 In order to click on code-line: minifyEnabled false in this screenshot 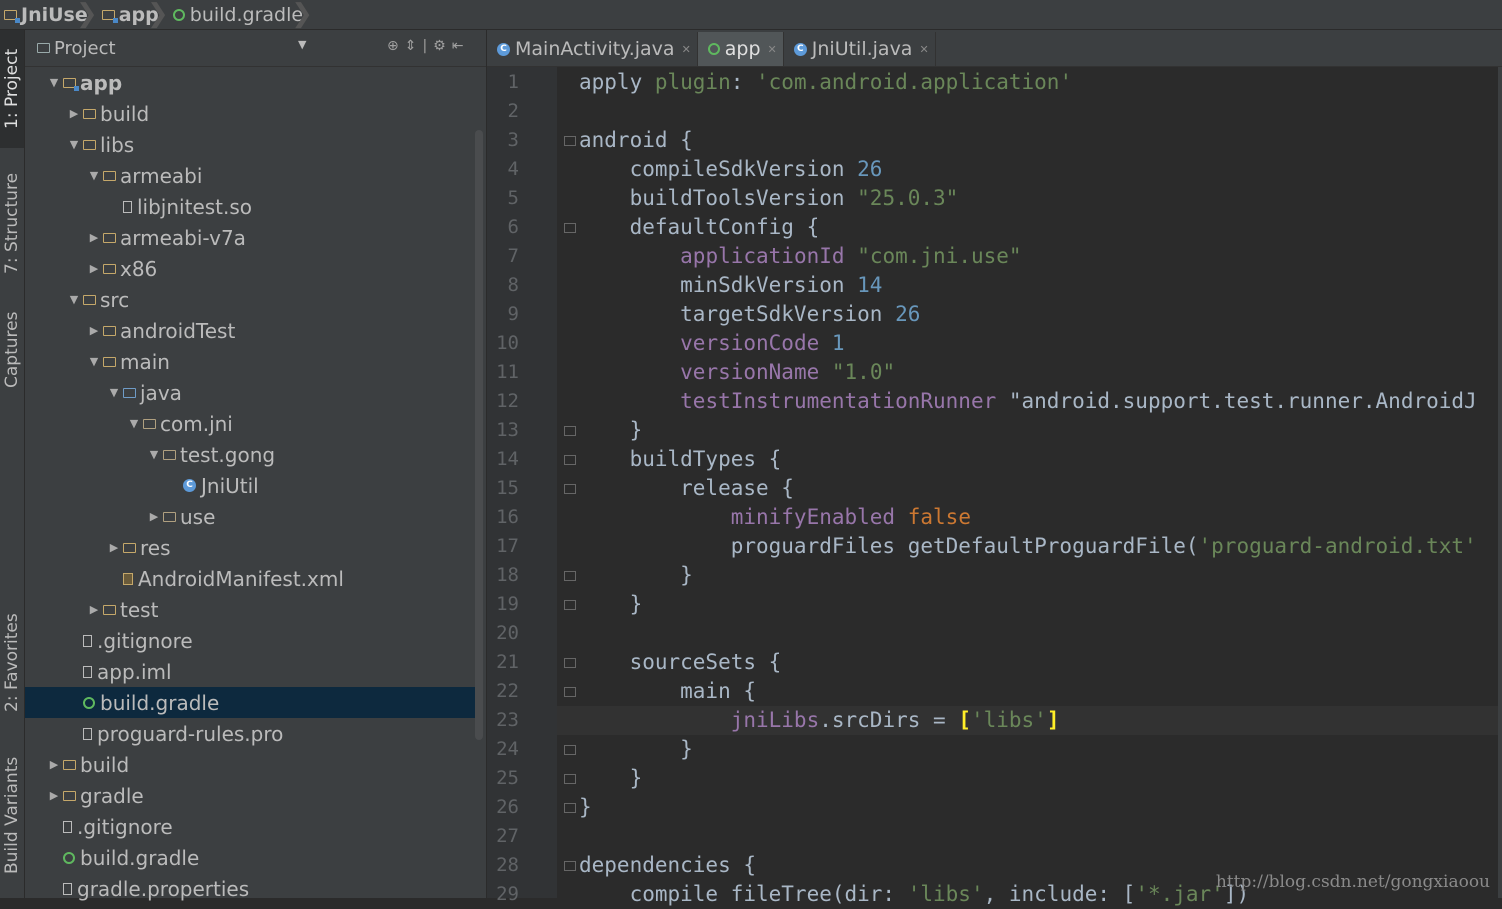, I will do `click(775, 517)`.